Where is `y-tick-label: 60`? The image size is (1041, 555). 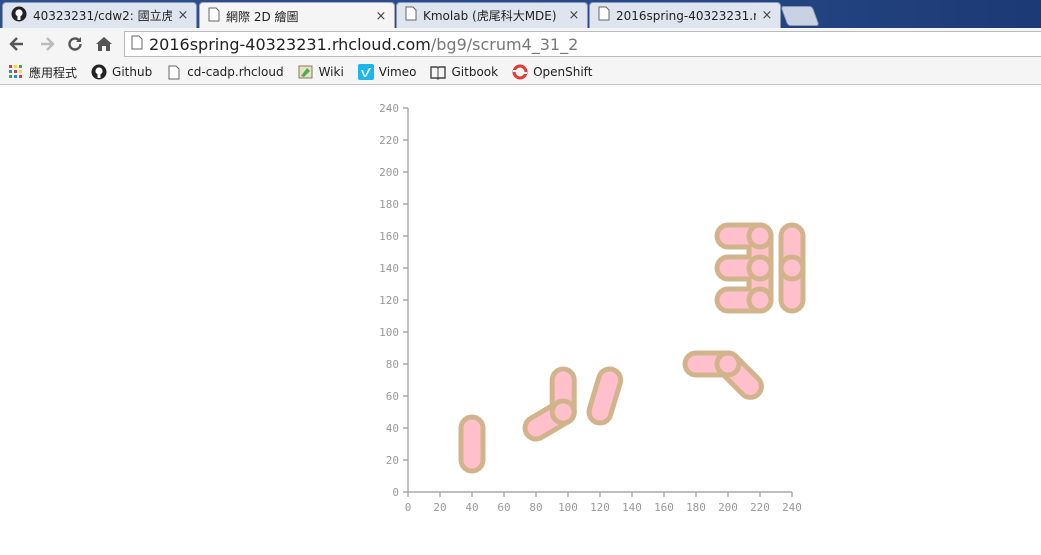 y-tick-label: 60 is located at coordinates (392, 396).